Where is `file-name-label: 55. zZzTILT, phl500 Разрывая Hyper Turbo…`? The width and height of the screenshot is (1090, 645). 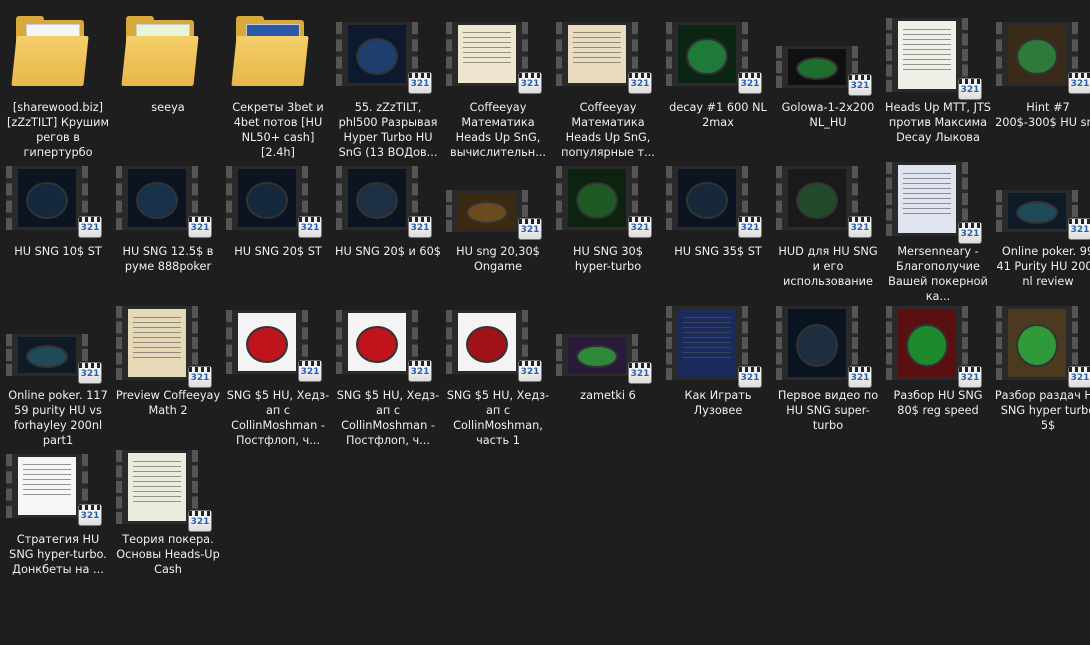
file-name-label: 55. zZzTILT, phl500 Разрывая Hyper Turbo… is located at coordinates (388, 130).